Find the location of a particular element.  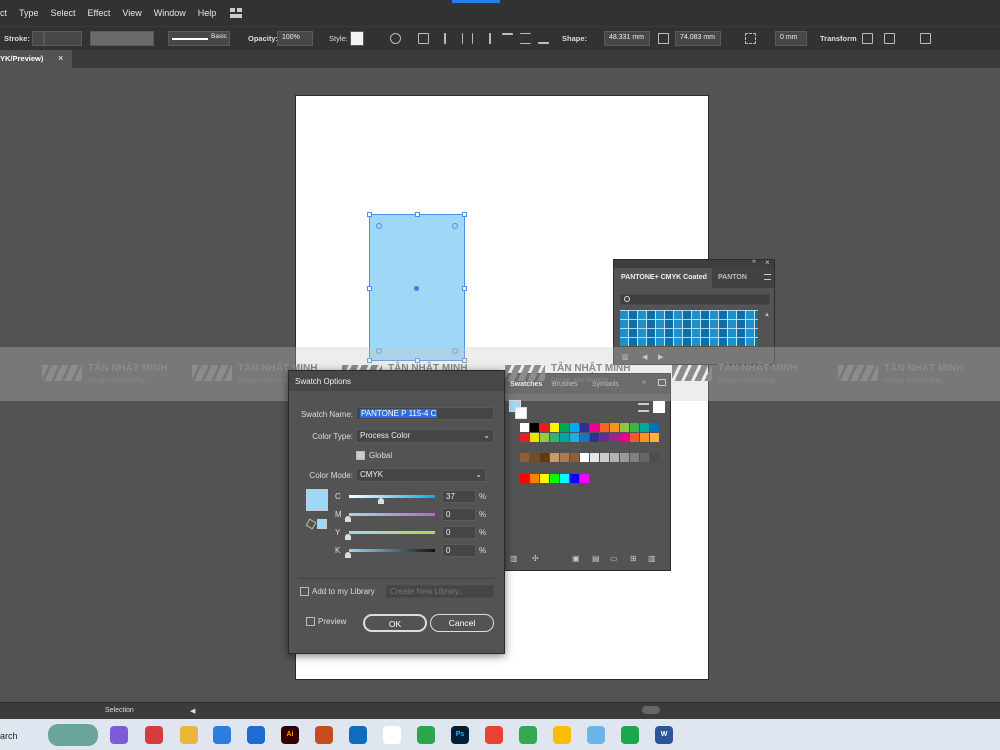

corner-widget is located at coordinates (455, 226).